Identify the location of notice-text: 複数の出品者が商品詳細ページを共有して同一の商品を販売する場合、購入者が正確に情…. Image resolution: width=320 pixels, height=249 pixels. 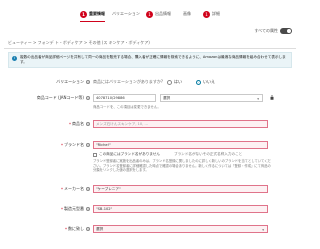
(153, 59).